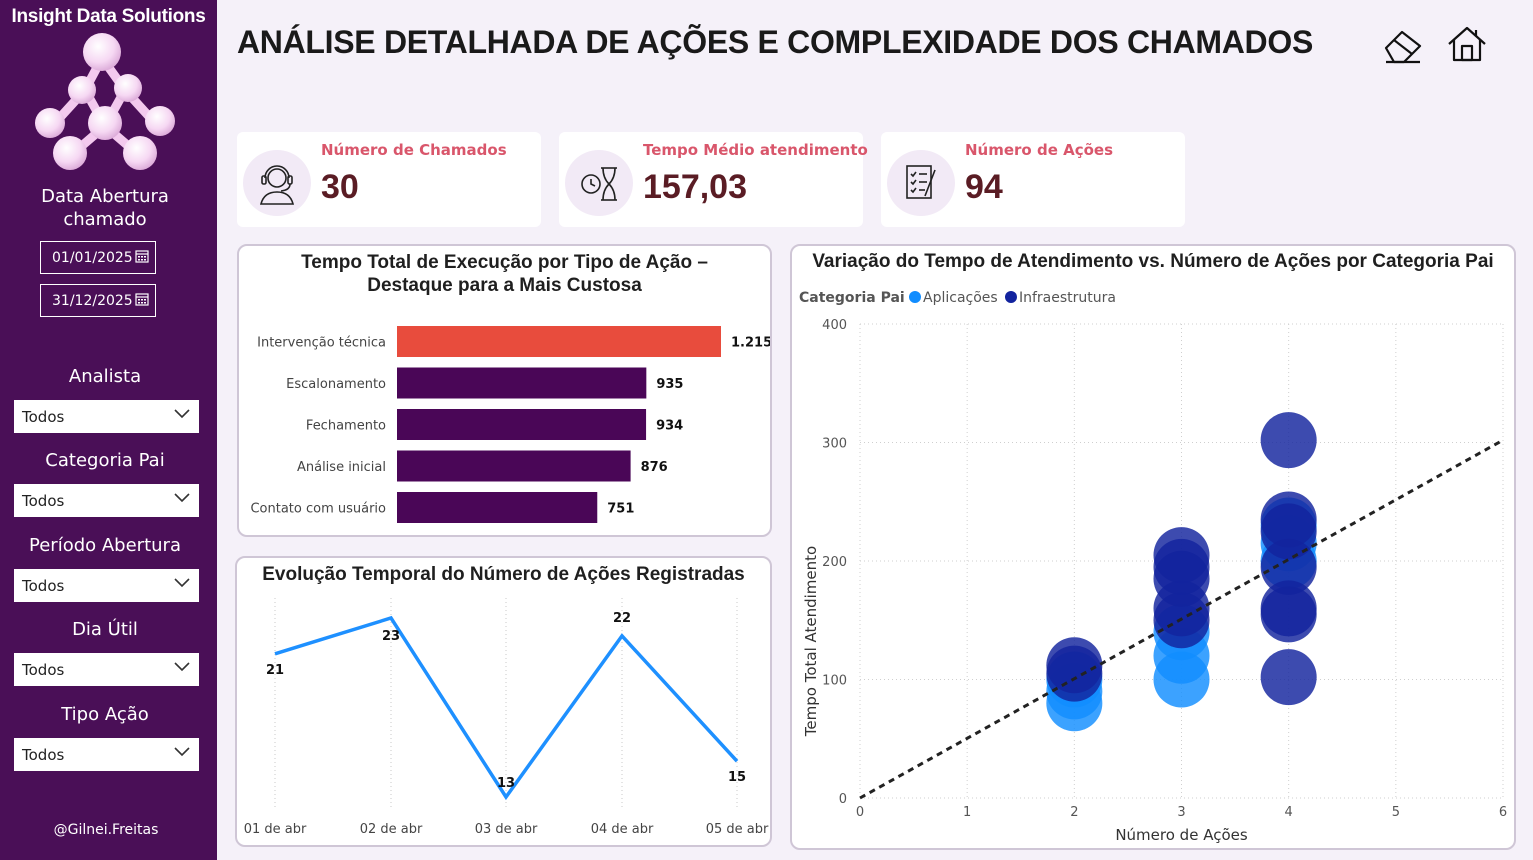  Describe the element at coordinates (92, 300) in the screenshot. I see `date-end-value: 31/12/2025` at that location.